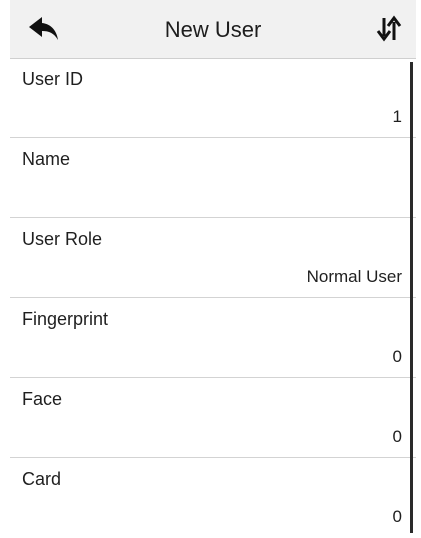  What do you see at coordinates (411, 297) in the screenshot?
I see `scrollbar` at bounding box center [411, 297].